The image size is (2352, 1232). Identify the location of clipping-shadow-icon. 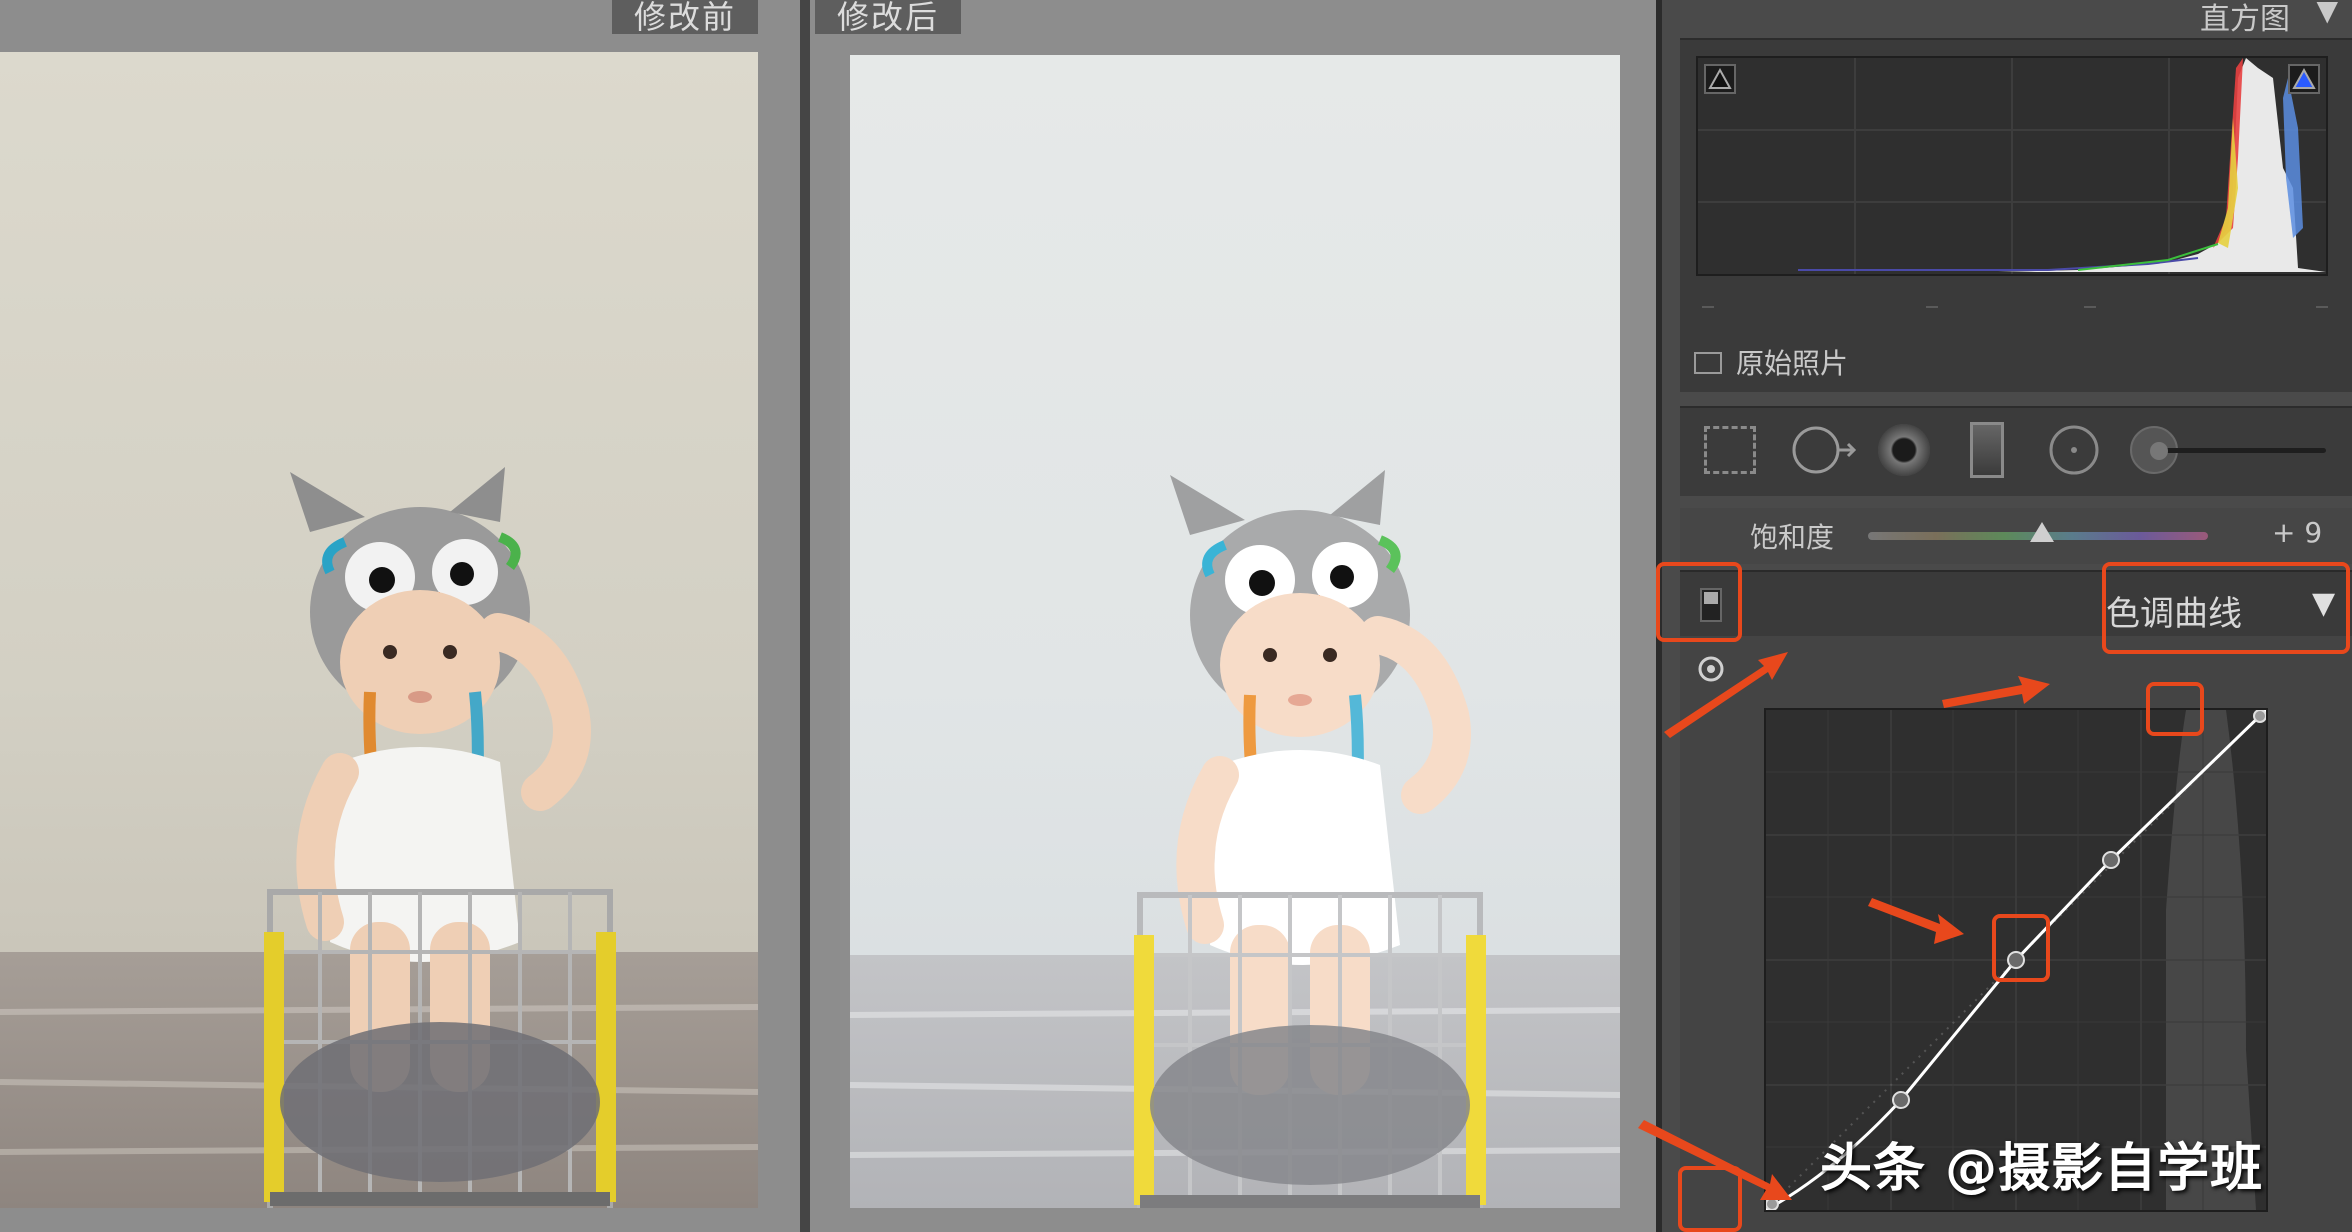
(1720, 79).